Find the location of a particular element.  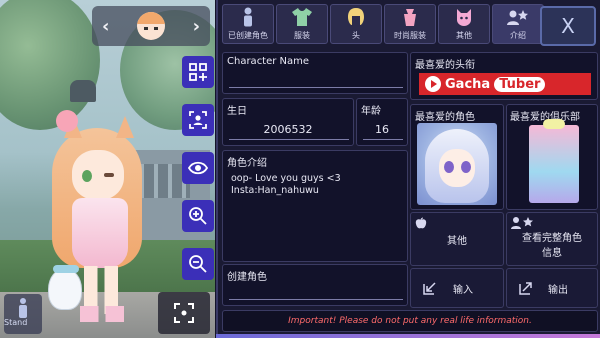

close-icon: X is located at coordinates (568, 26).